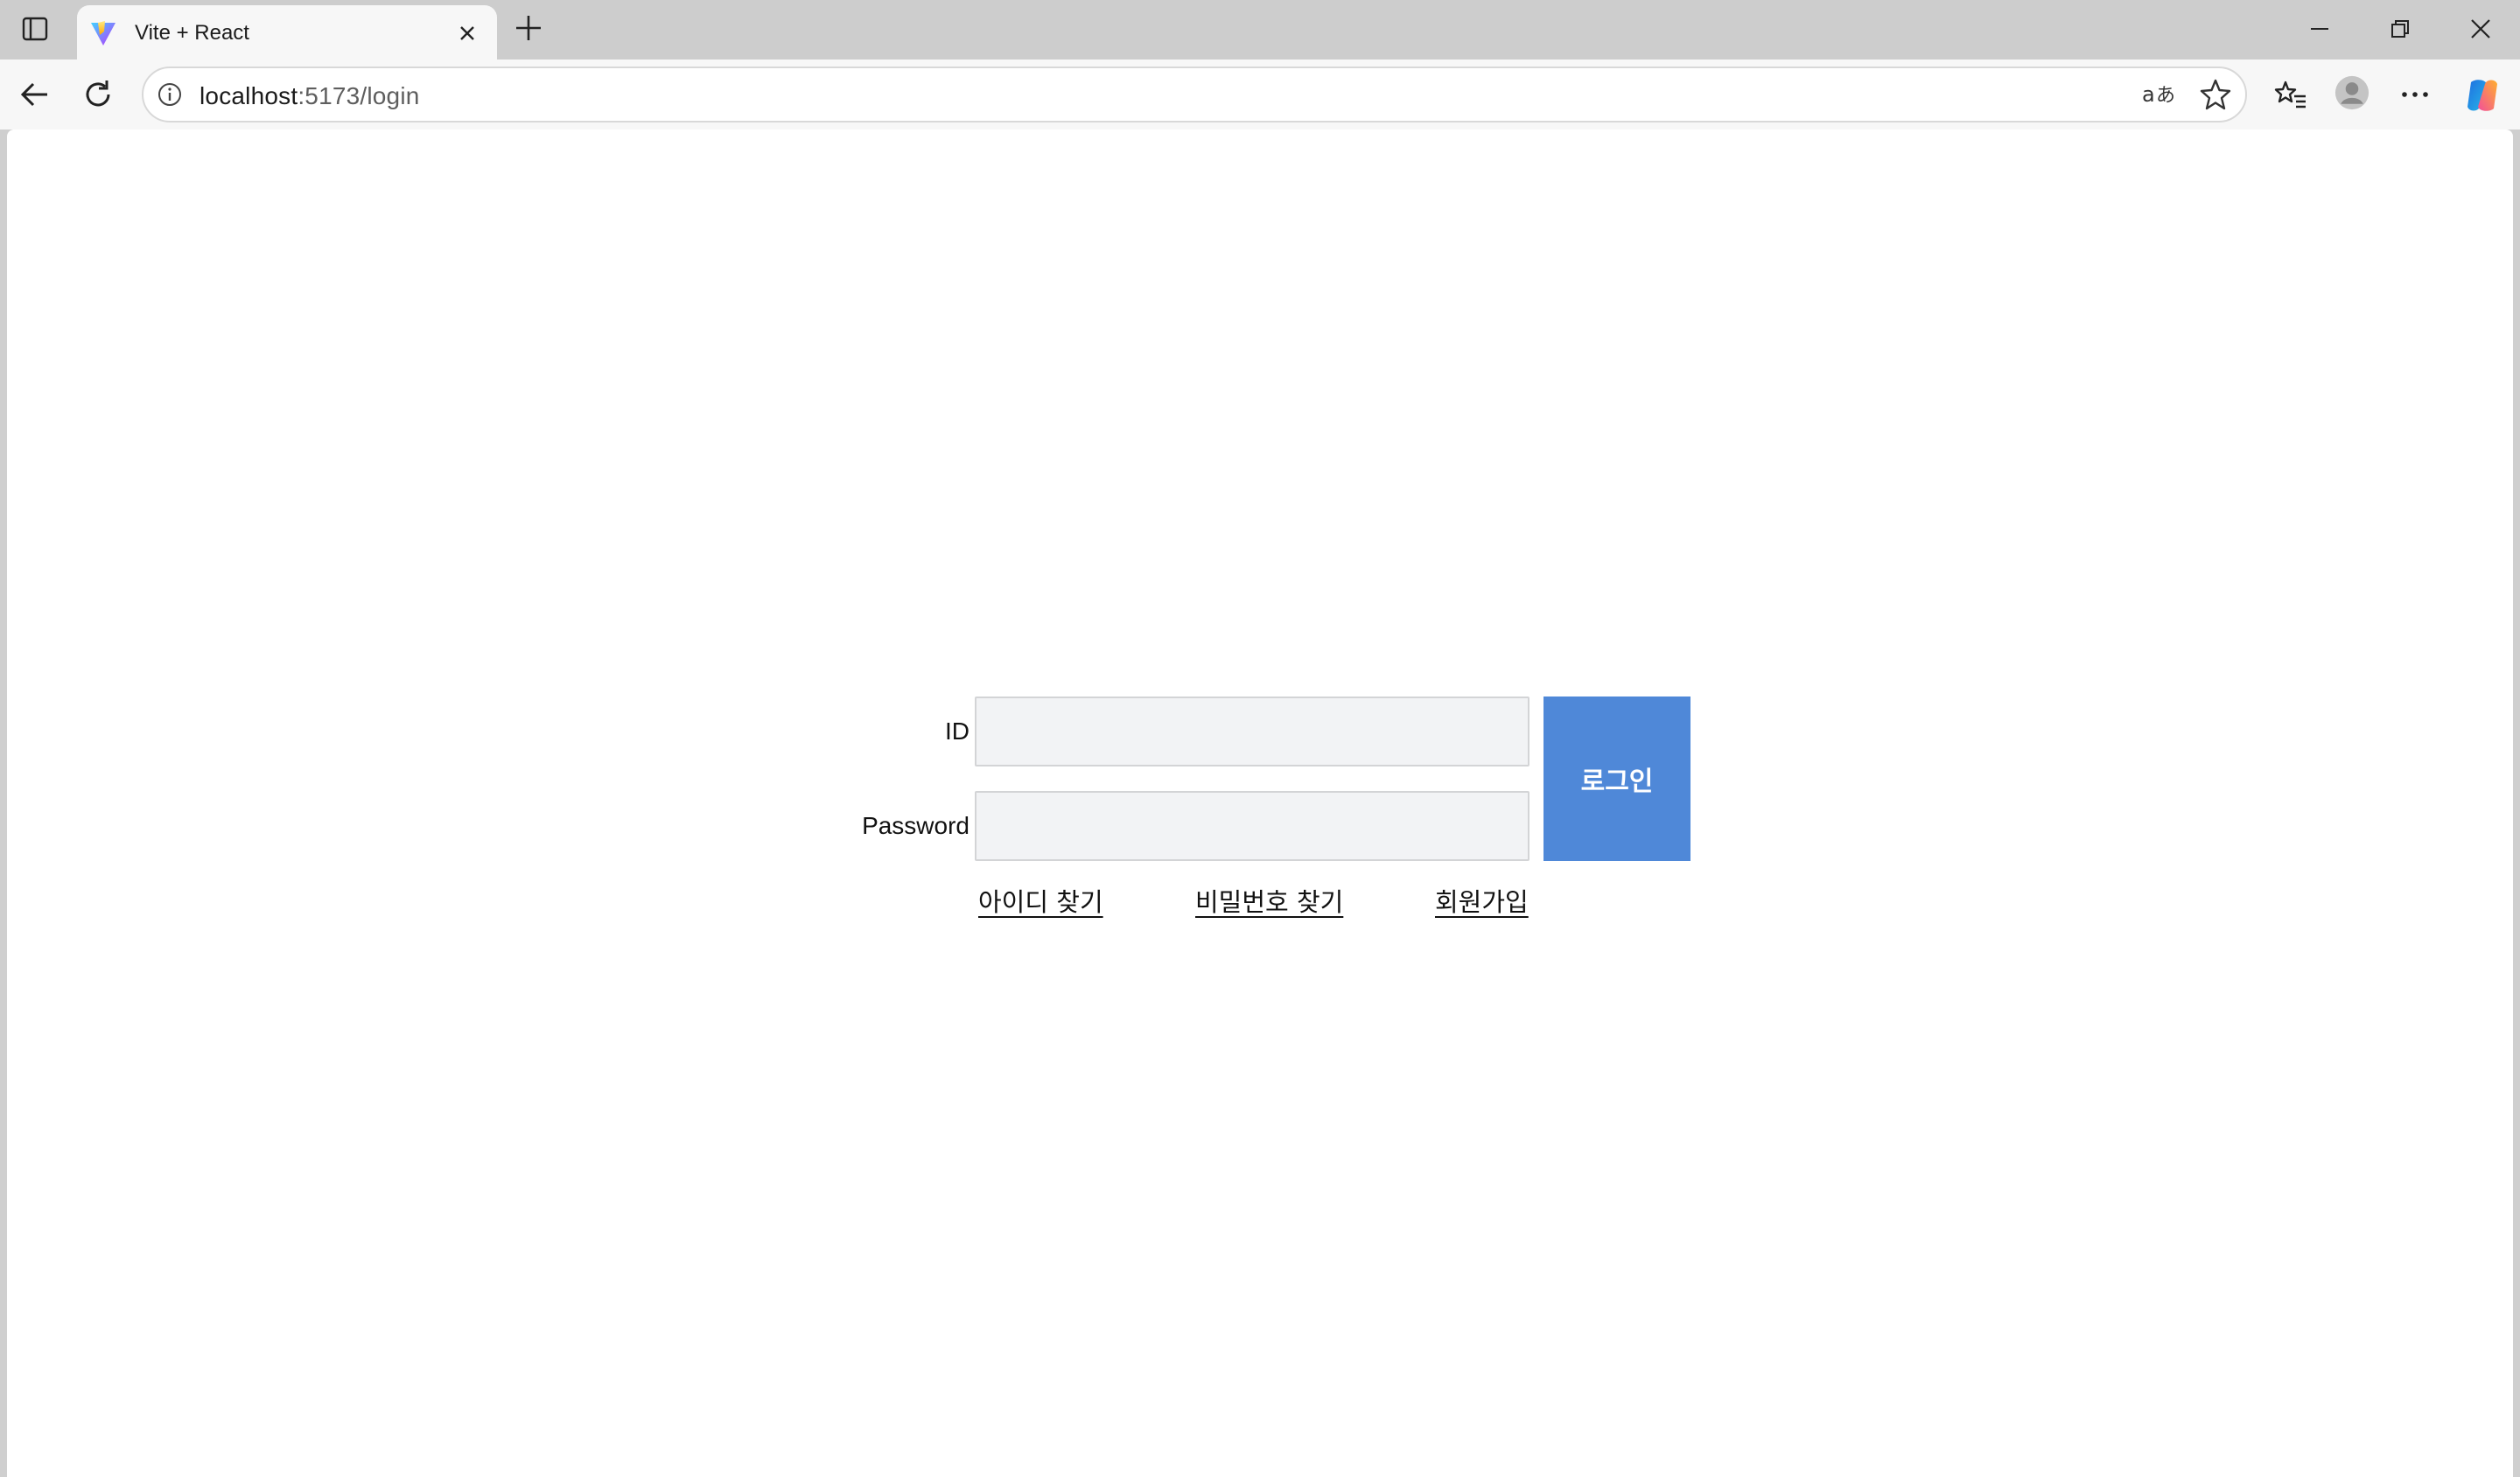 The image size is (2520, 1477). I want to click on favorites-icon, so click(2290, 94).